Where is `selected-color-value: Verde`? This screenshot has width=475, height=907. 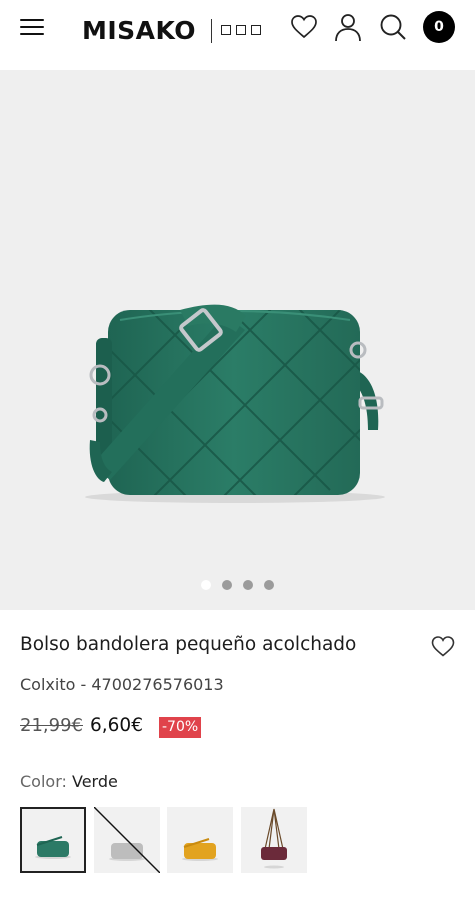 selected-color-value: Verde is located at coordinates (94, 781).